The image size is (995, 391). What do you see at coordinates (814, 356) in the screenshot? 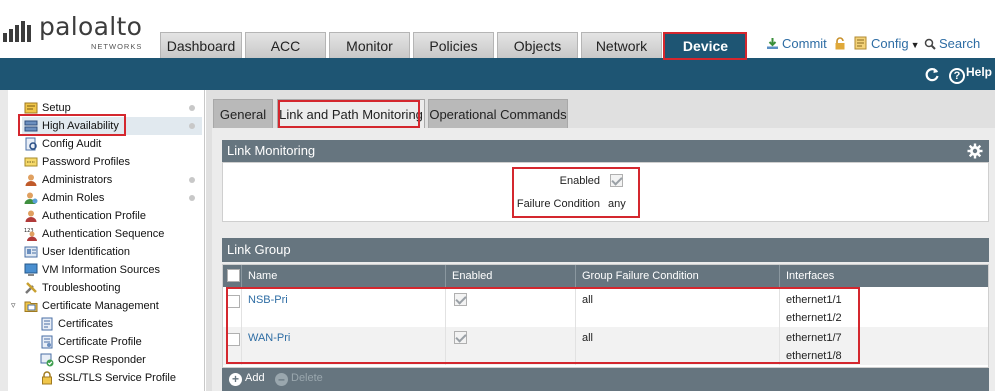
I see `interface-value: ethernet1/8` at bounding box center [814, 356].